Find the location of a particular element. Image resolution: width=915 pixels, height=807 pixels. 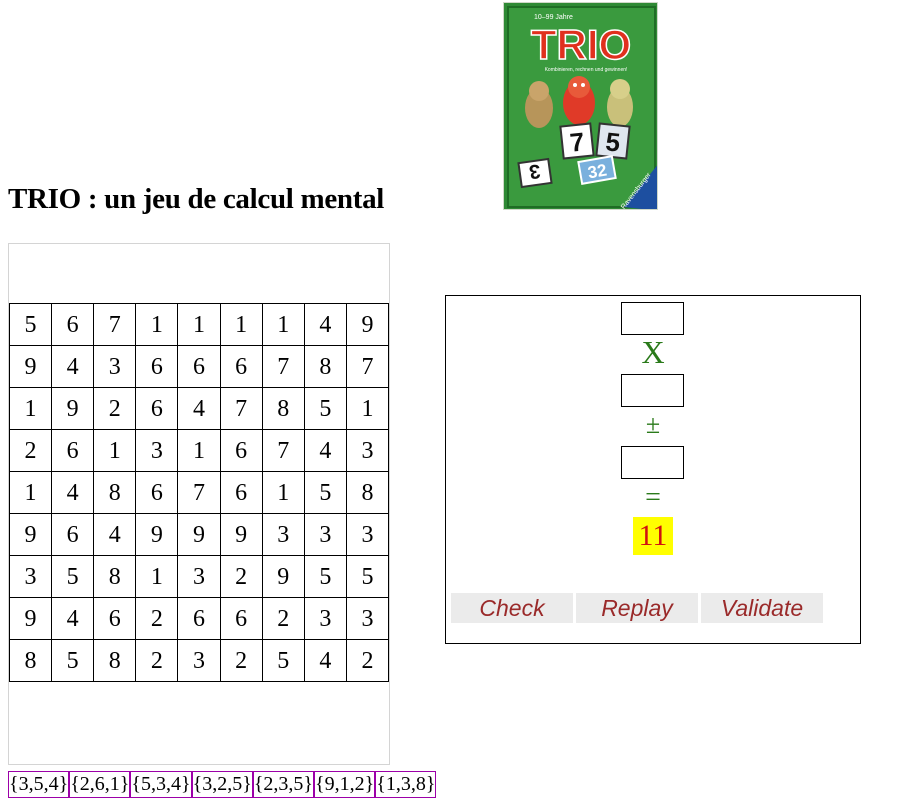

target-number: 11 is located at coordinates (653, 536).